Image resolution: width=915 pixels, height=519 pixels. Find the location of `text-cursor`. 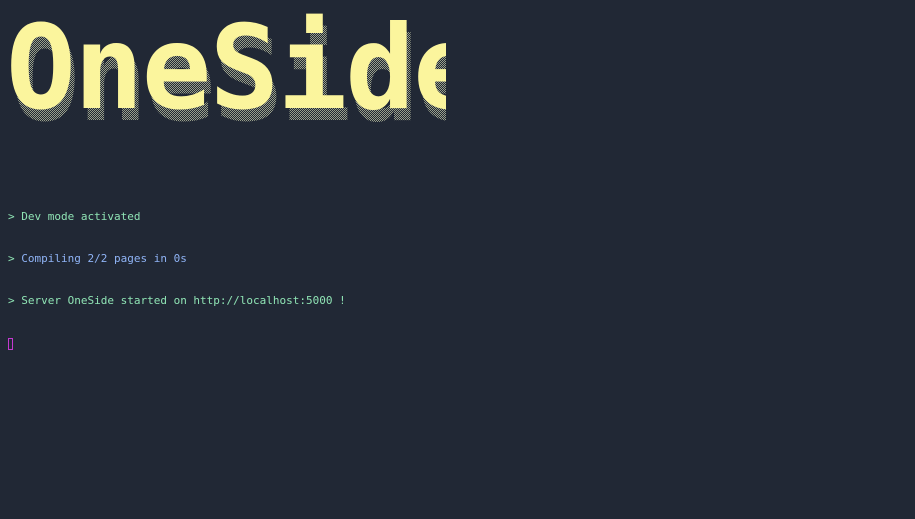

text-cursor is located at coordinates (10, 343).